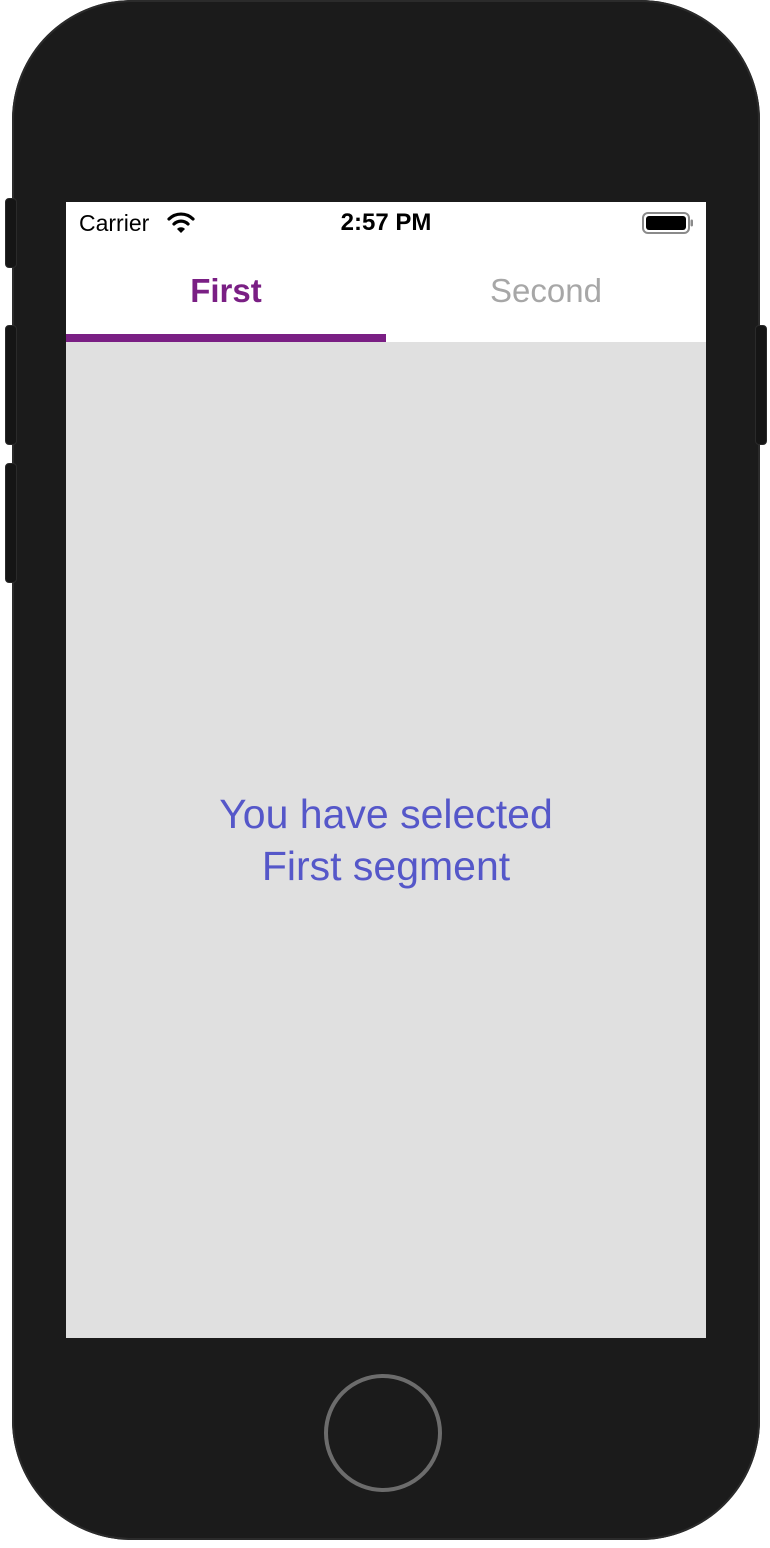  Describe the element at coordinates (11, 385) in the screenshot. I see `volume-up-button` at that location.